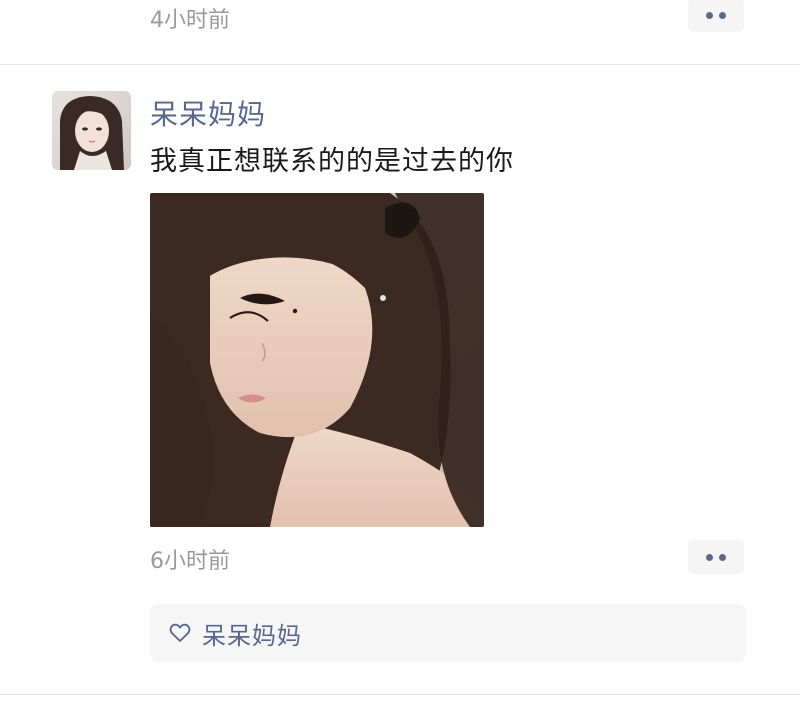 The height and width of the screenshot is (718, 800). I want to click on likes-panel: 呆呆妈妈, so click(448, 633).